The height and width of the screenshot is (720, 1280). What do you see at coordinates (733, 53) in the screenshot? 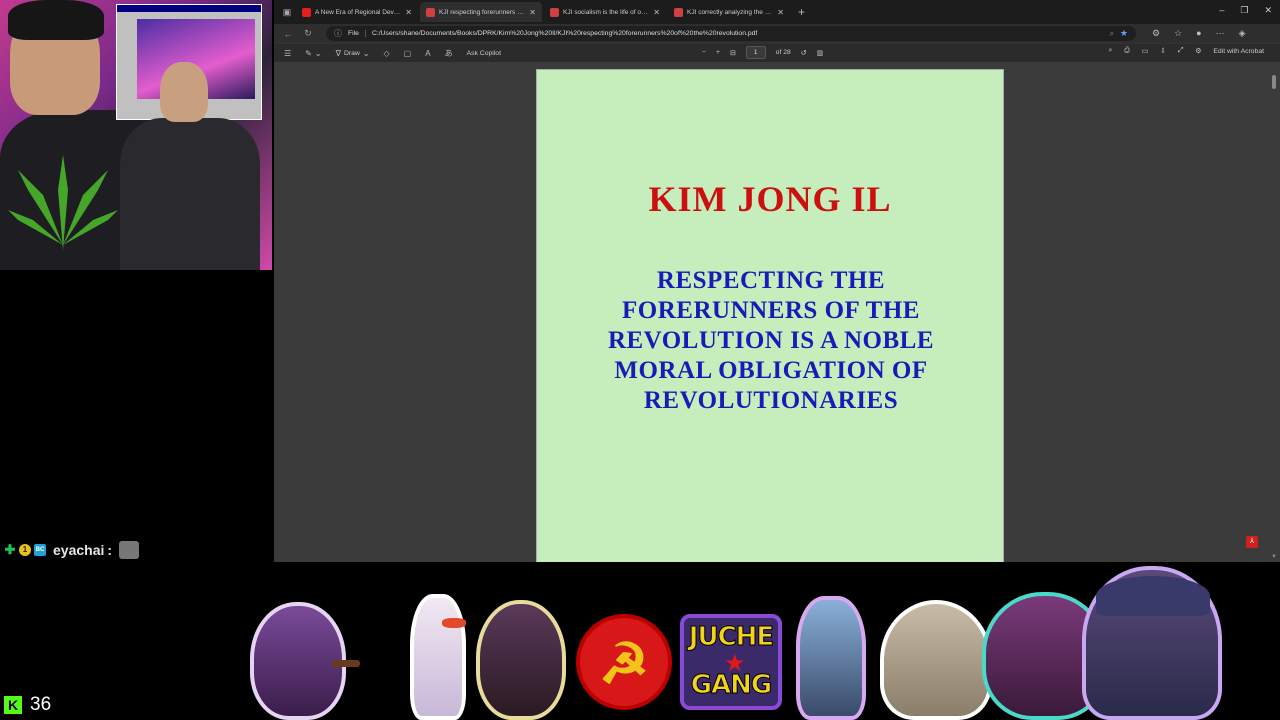
I see `fit-page-icon: ⊟` at bounding box center [733, 53].